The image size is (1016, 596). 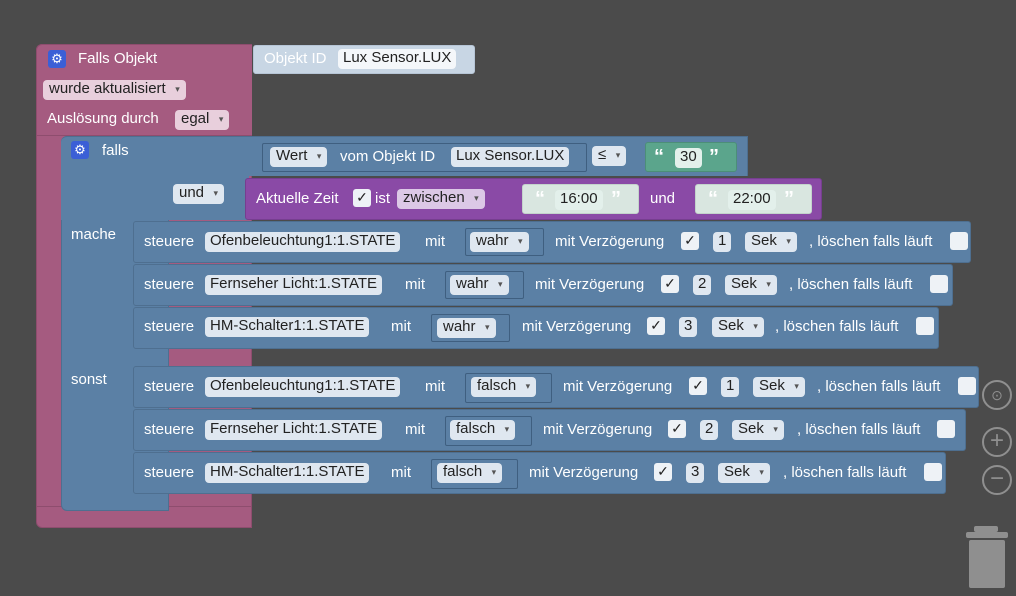 I want to click on ack-dropdown: egal ▾, so click(x=202, y=120).